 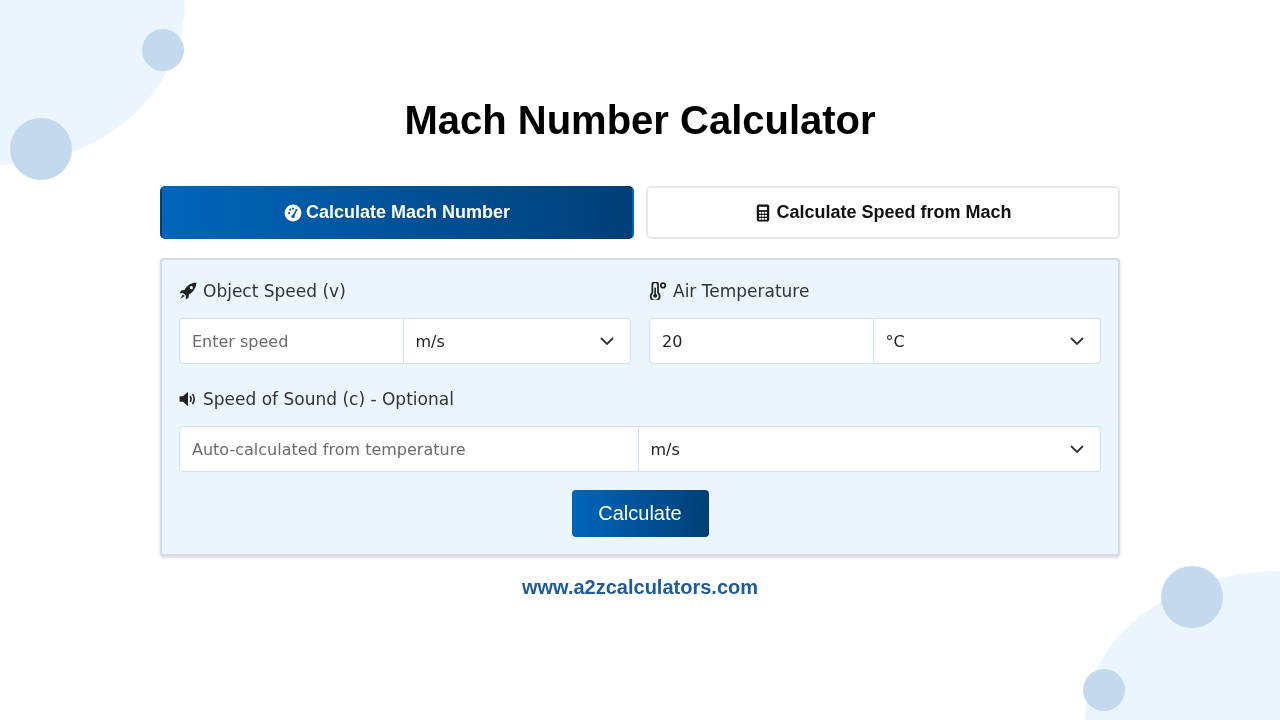 I want to click on page-title: Mach Number Calculator, so click(x=640, y=120).